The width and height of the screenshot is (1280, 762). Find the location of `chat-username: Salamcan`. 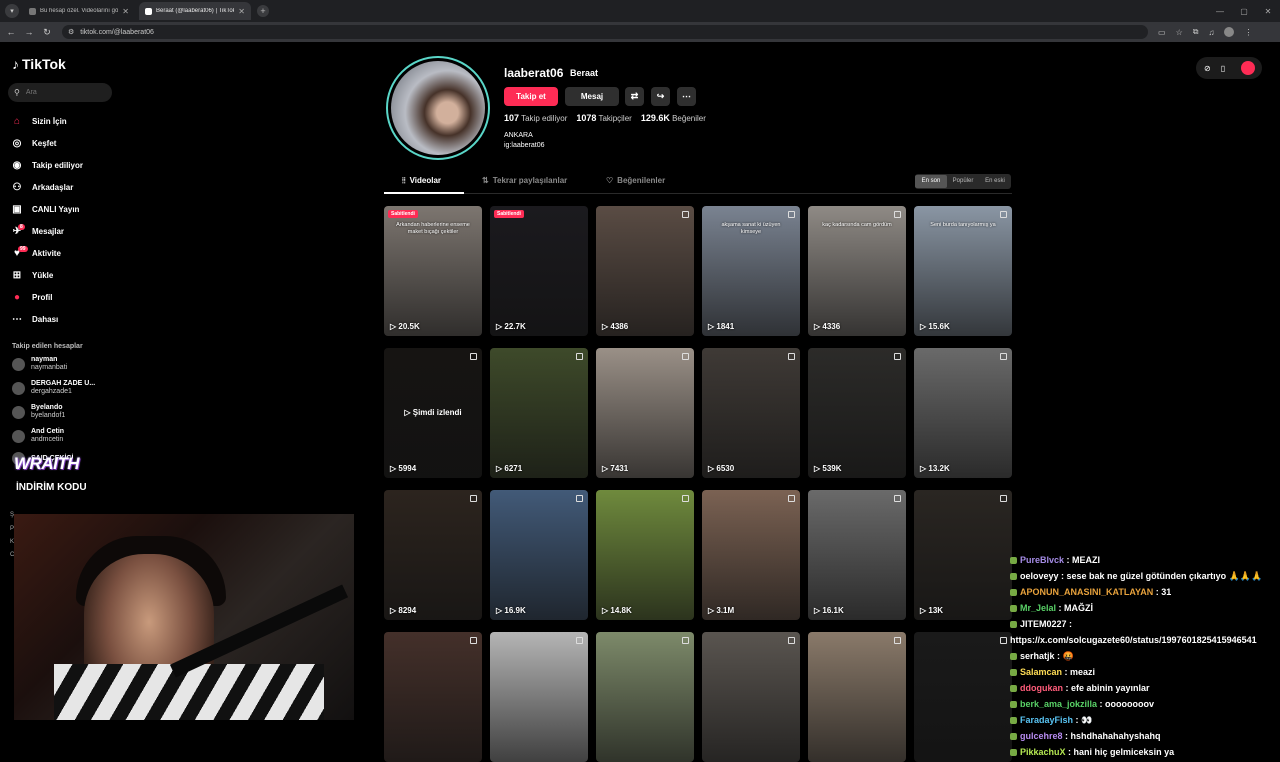

chat-username: Salamcan is located at coordinates (1041, 672).